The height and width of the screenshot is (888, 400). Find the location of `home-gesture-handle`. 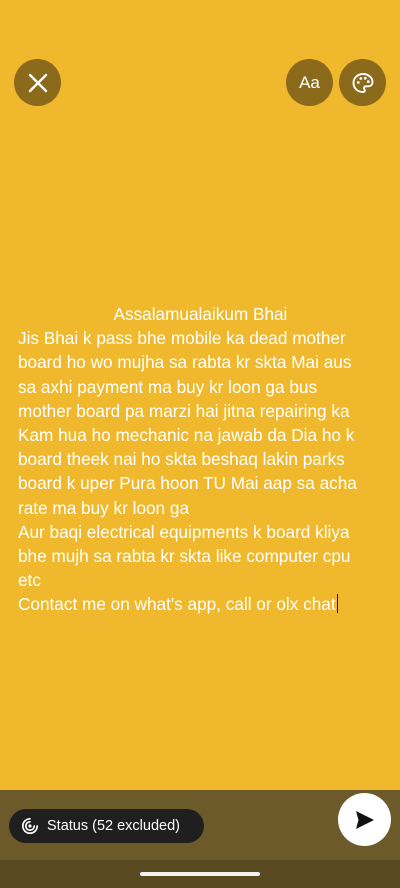

home-gesture-handle is located at coordinates (200, 874).